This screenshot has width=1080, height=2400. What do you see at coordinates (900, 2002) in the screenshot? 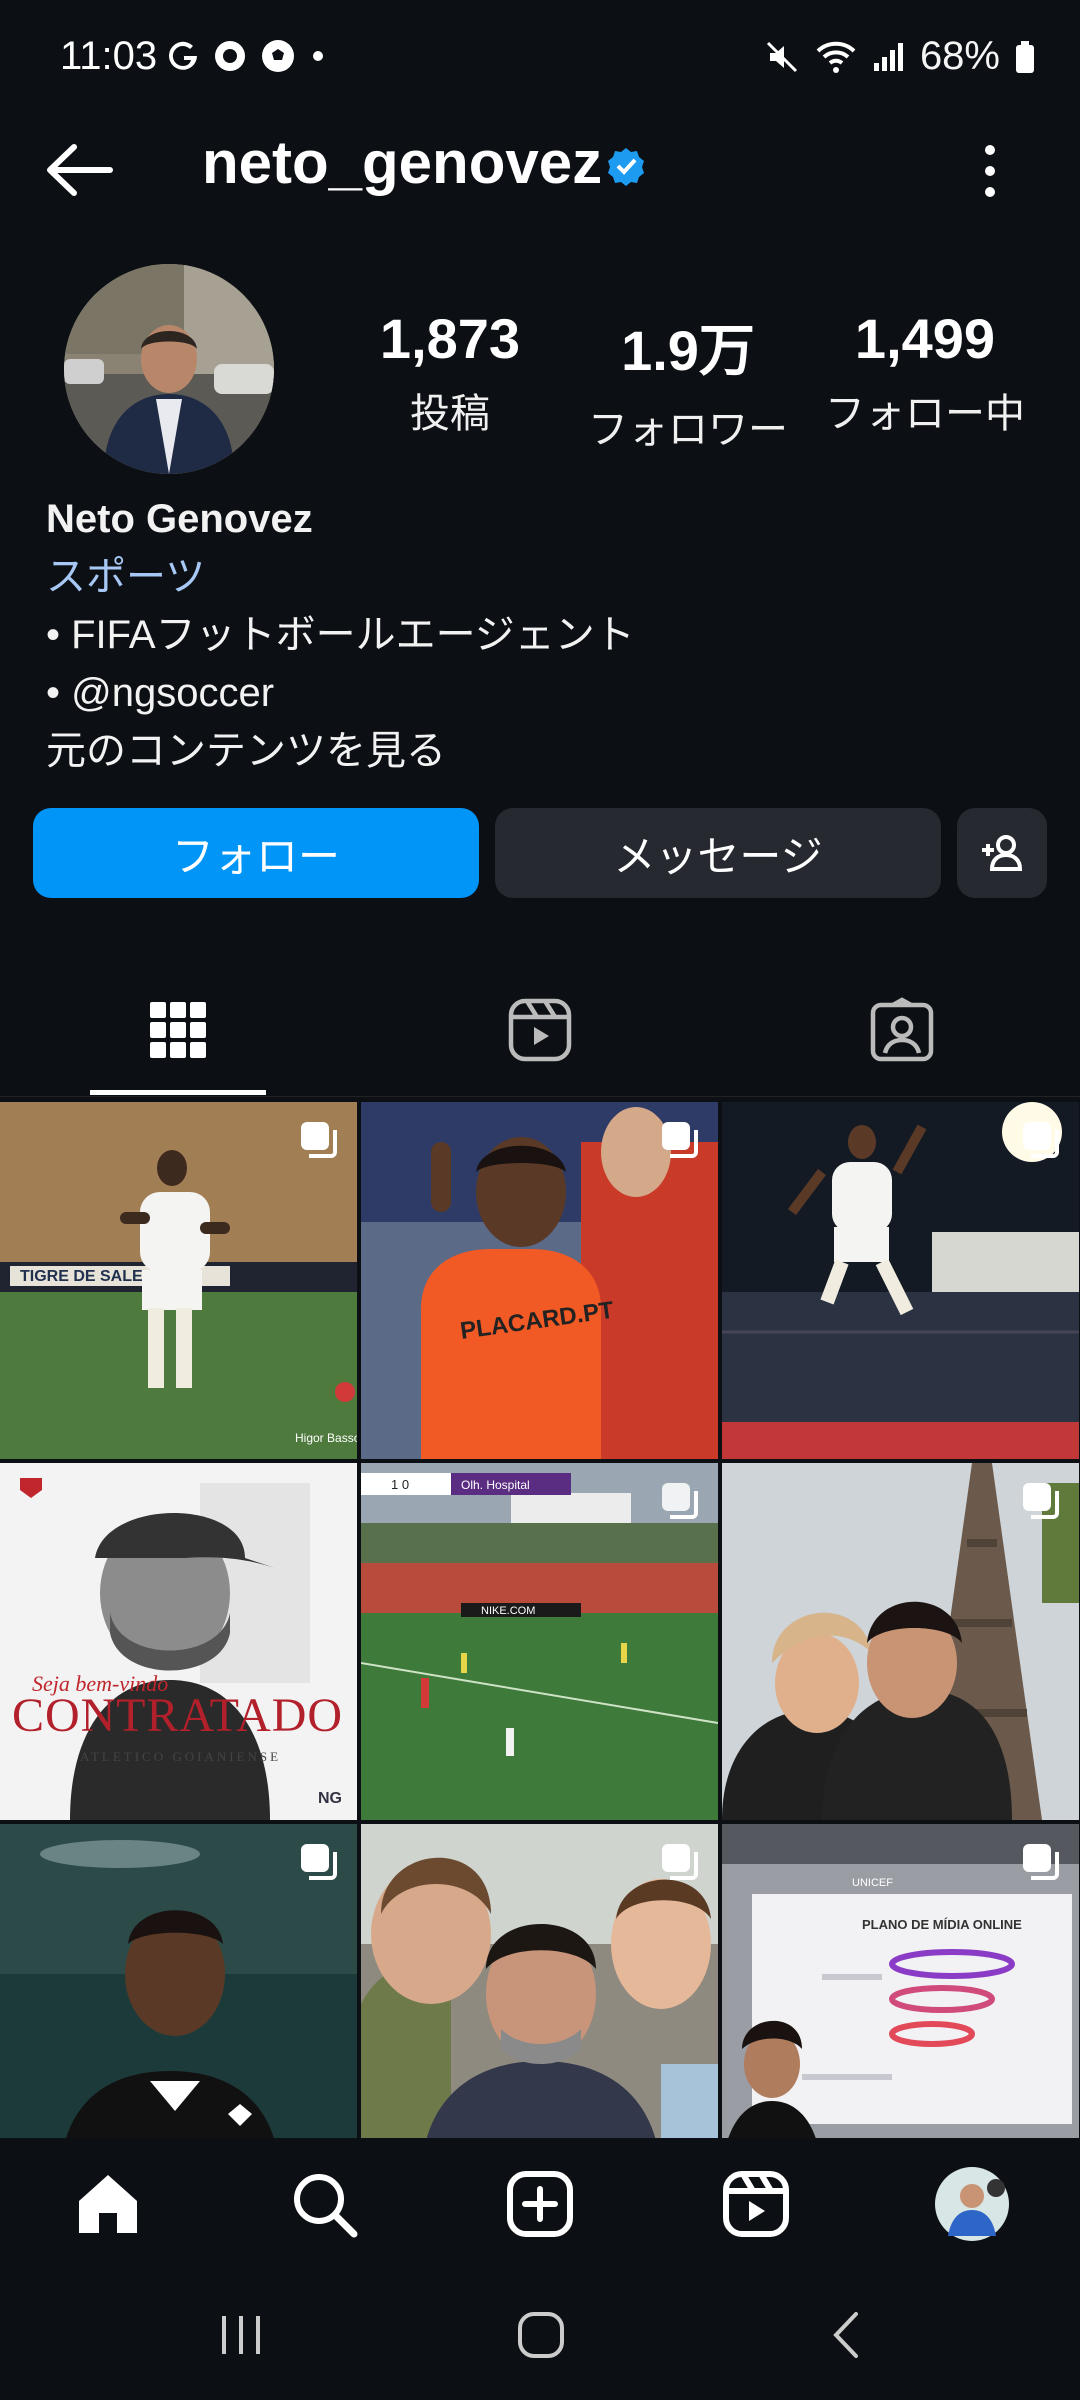
I see `post-thumbnail: UNICEF PLANO DE MÍDIA ONLINE` at bounding box center [900, 2002].